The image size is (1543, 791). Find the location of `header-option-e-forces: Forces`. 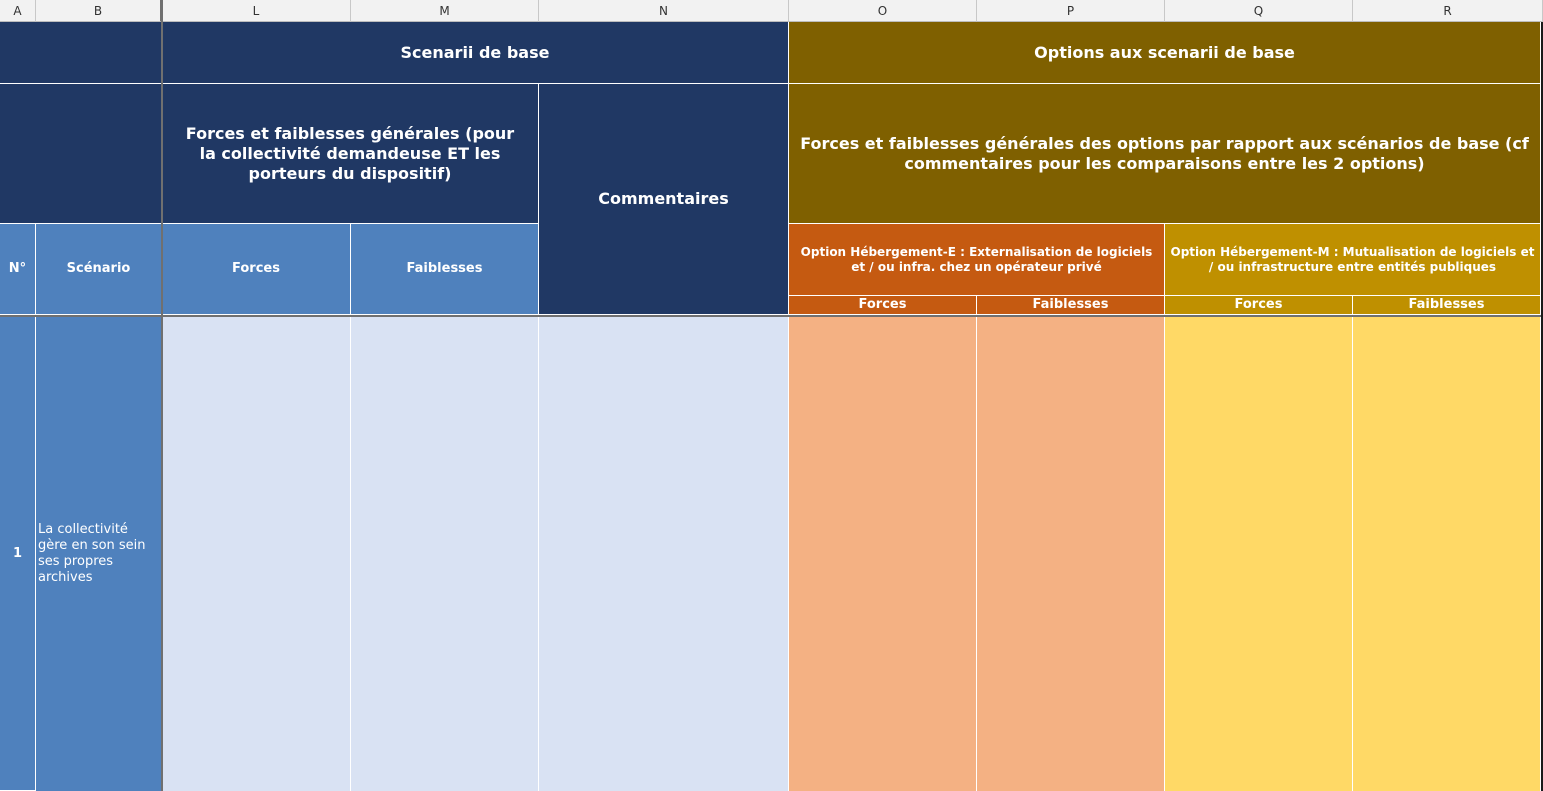

header-option-e-forces: Forces is located at coordinates (883, 305).